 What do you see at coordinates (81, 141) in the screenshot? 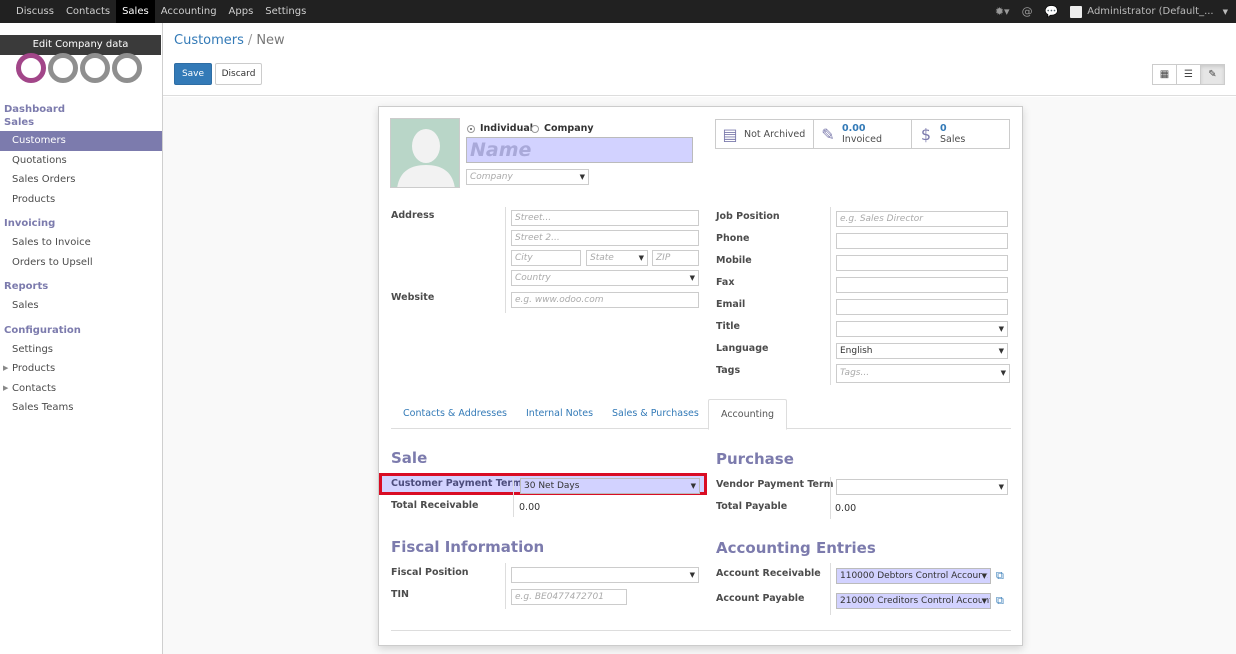
I see `sidebar-item-customers: Customers` at bounding box center [81, 141].